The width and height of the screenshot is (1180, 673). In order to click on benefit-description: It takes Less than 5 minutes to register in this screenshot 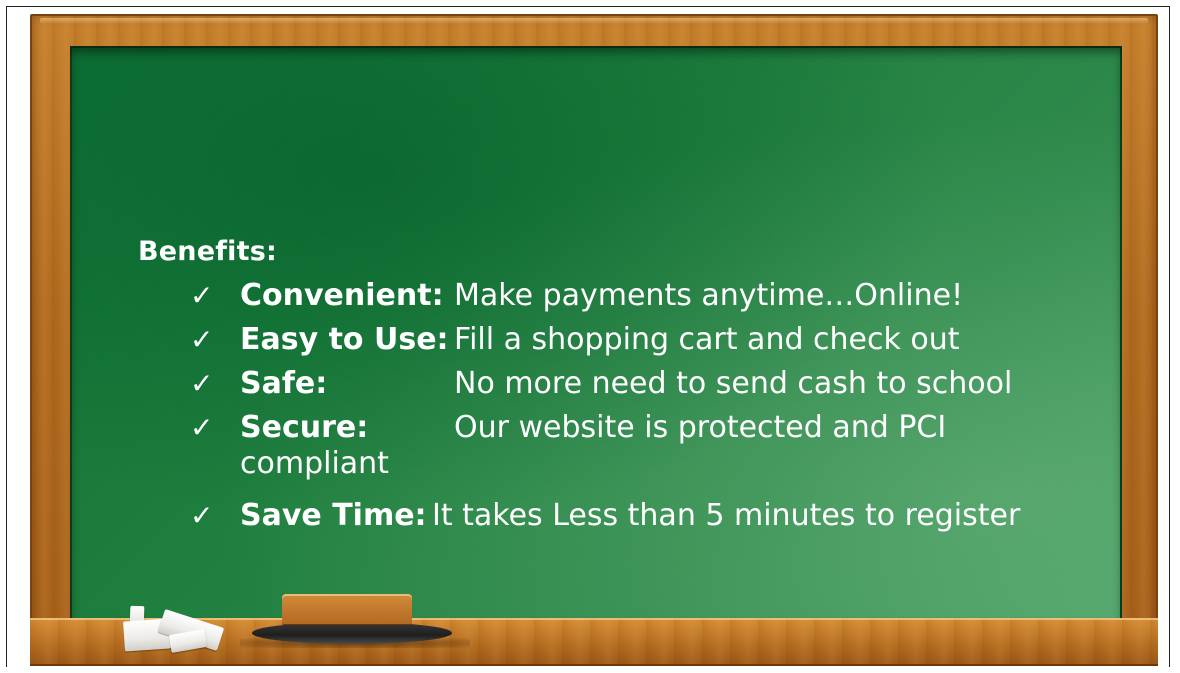, I will do `click(726, 515)`.